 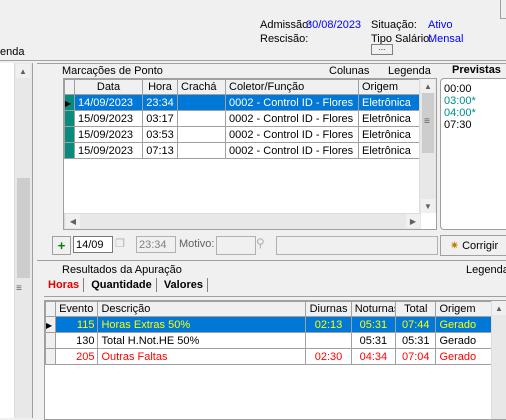 What do you see at coordinates (416, 356) in the screenshot?
I see `cell-total: 07:04` at bounding box center [416, 356].